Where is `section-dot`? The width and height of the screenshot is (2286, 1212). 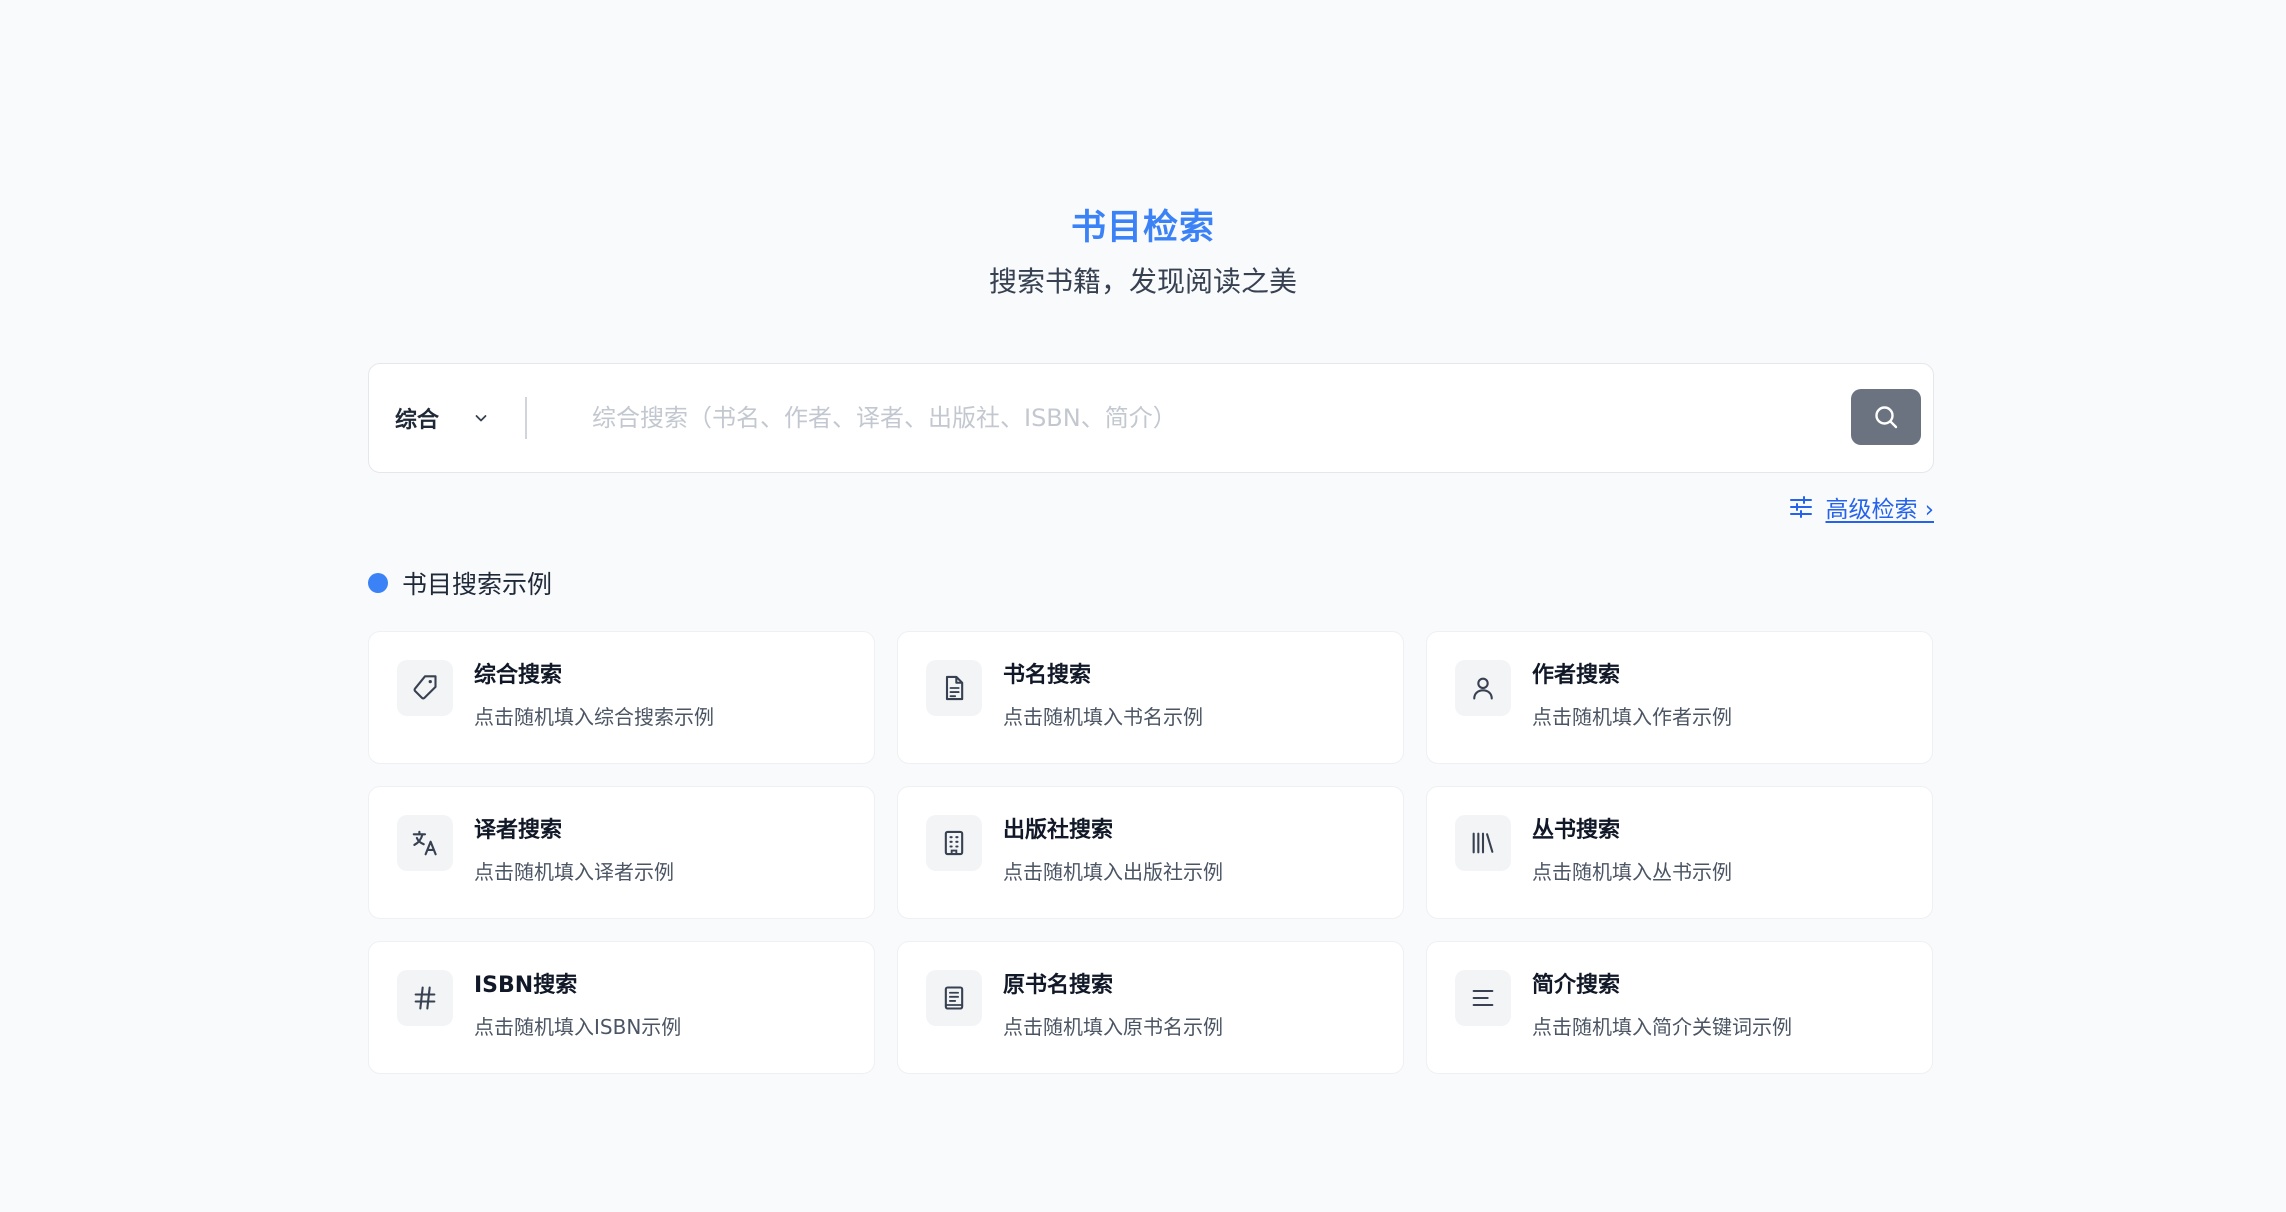 section-dot is located at coordinates (378, 583).